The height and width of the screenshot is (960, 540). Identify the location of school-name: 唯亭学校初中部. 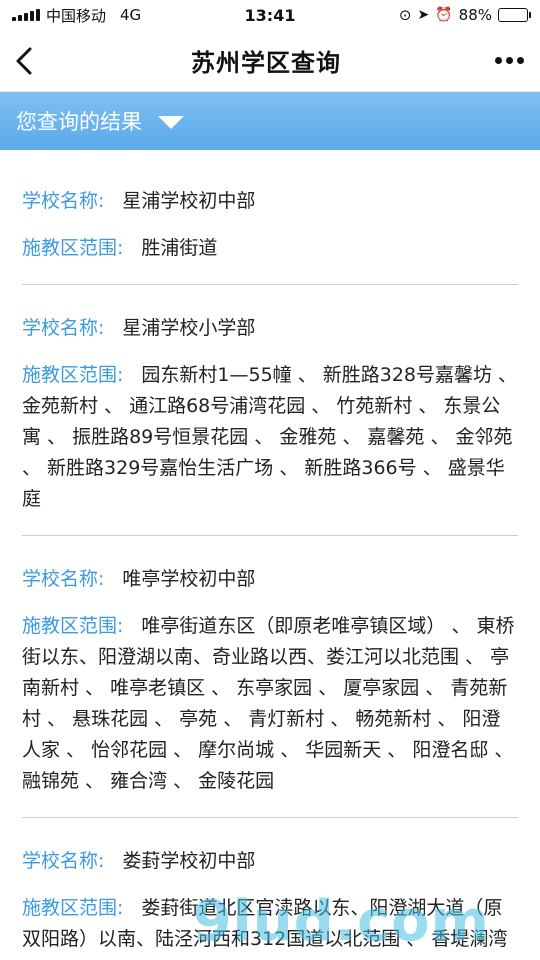
(189, 579).